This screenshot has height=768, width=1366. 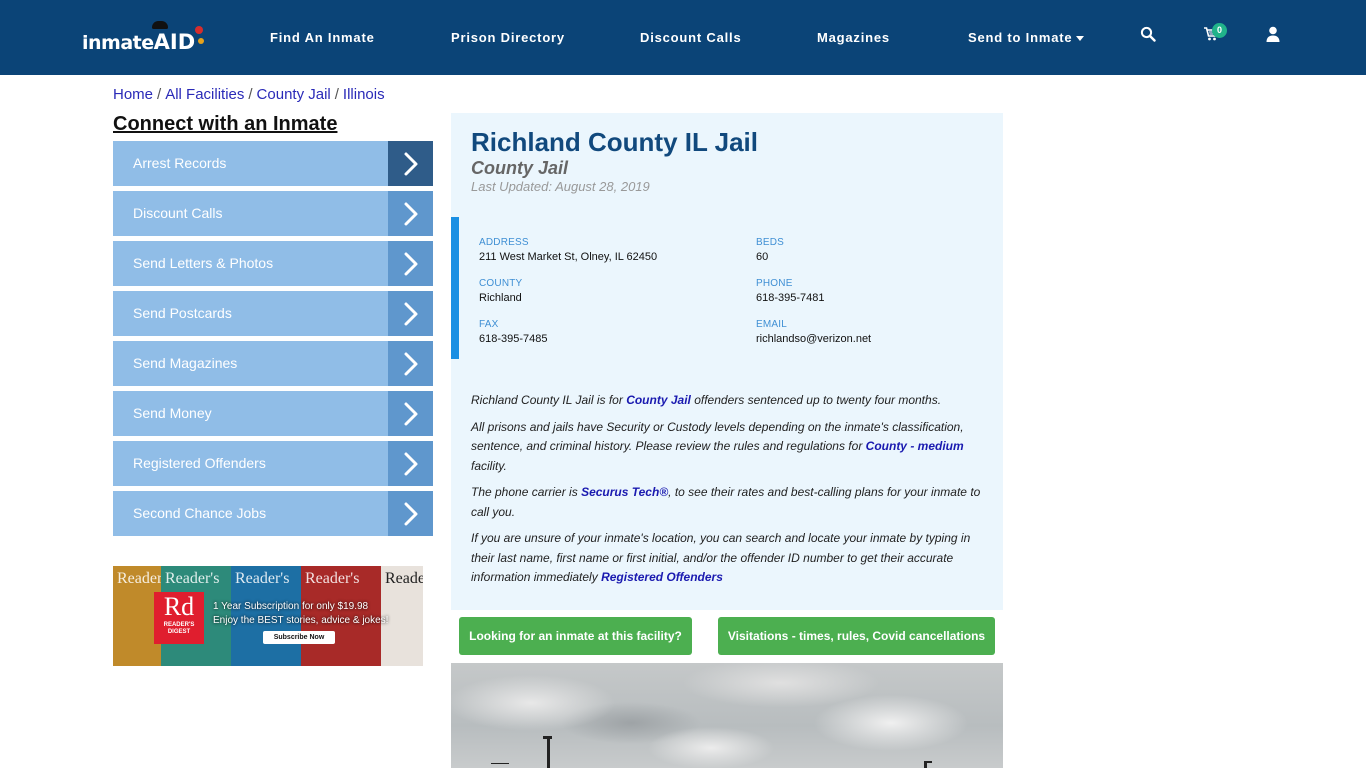 I want to click on fax-label: FAX, so click(x=489, y=324).